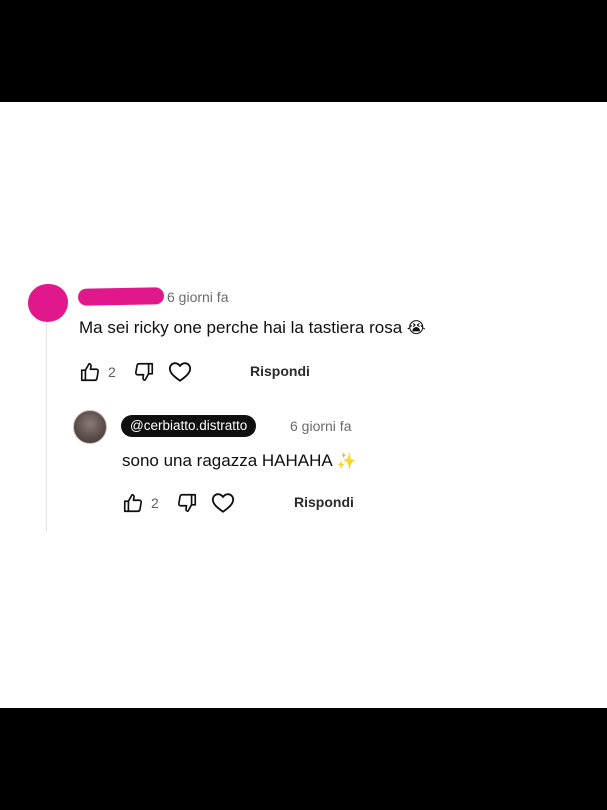  Describe the element at coordinates (346, 460) in the screenshot. I see `sparkles-emoji: ✨` at that location.